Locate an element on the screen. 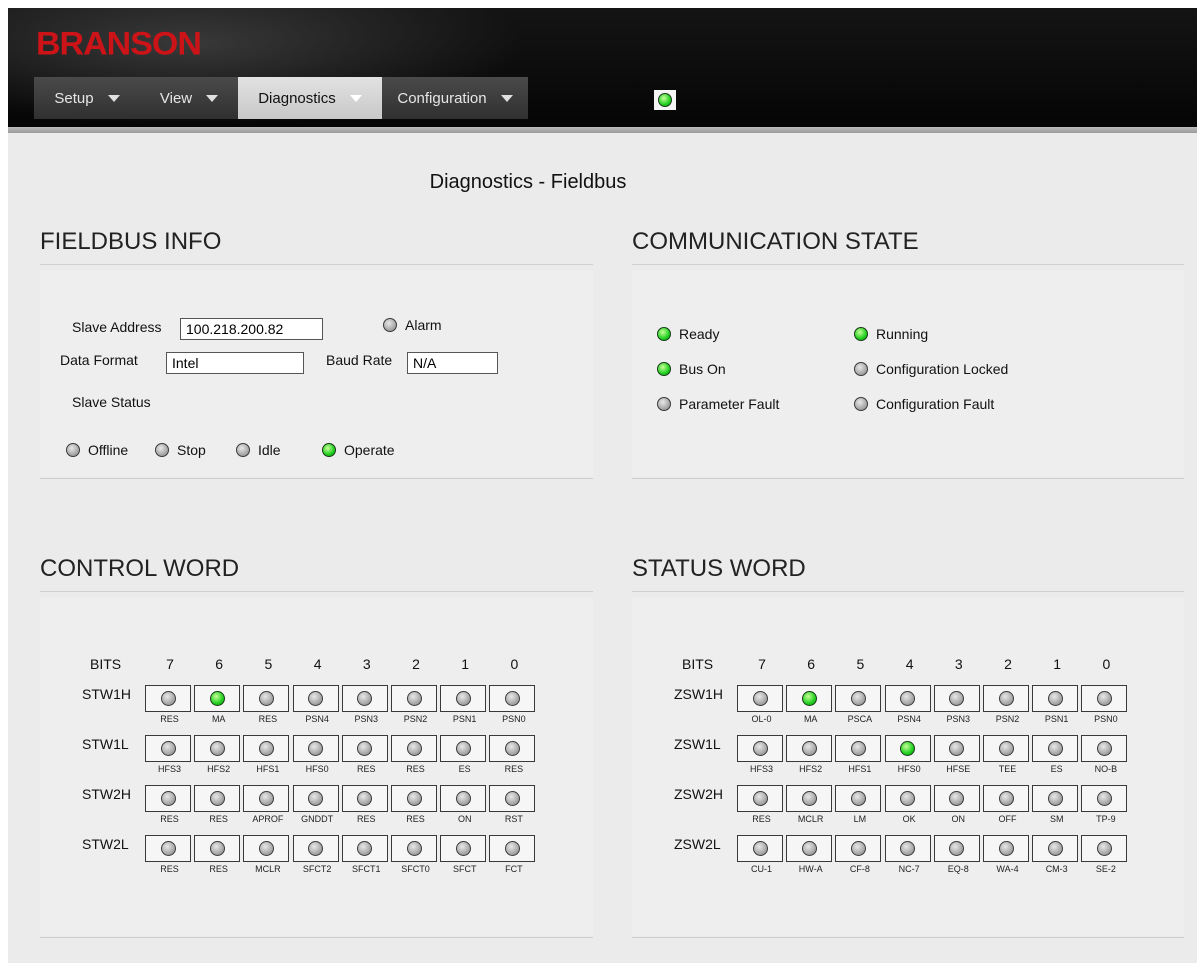  slave-address-label: Slave Address is located at coordinates (117, 327).